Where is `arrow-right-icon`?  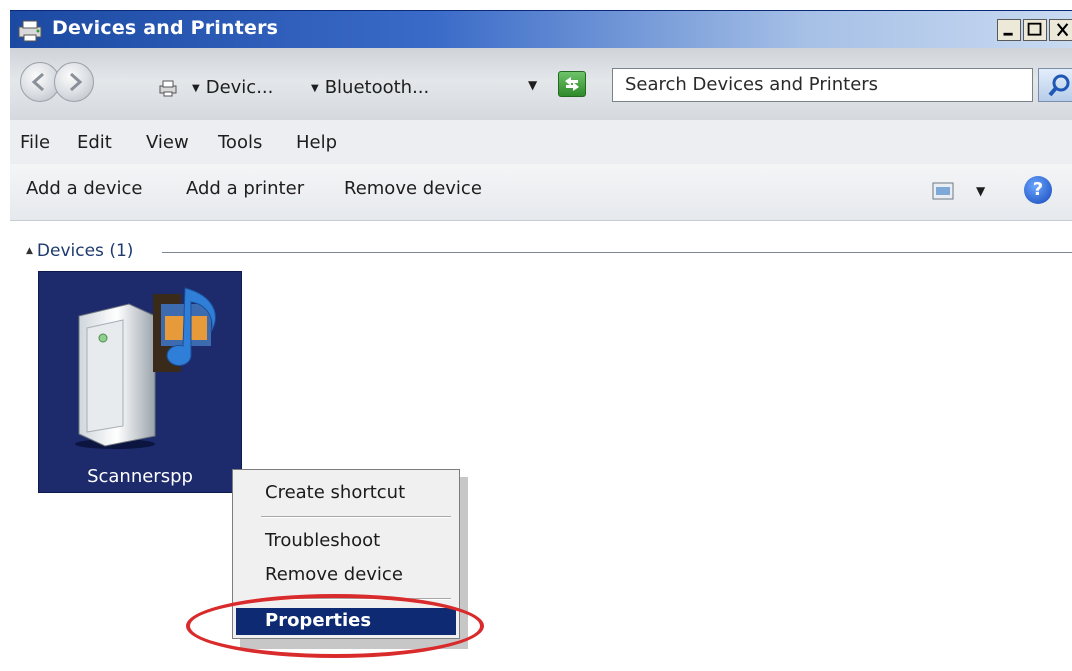
arrow-right-icon is located at coordinates (76, 82).